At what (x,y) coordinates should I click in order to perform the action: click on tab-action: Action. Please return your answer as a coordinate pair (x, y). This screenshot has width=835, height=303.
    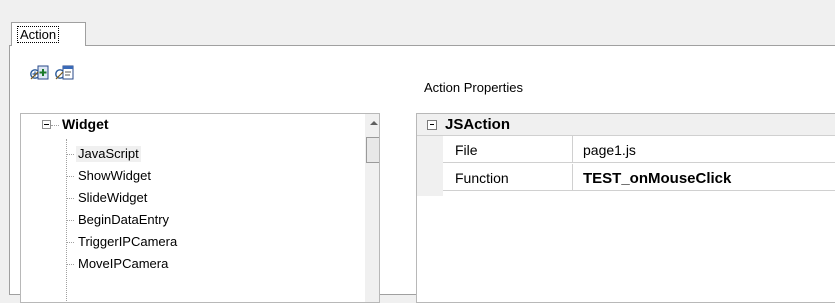
    Looking at the image, I should click on (48, 34).